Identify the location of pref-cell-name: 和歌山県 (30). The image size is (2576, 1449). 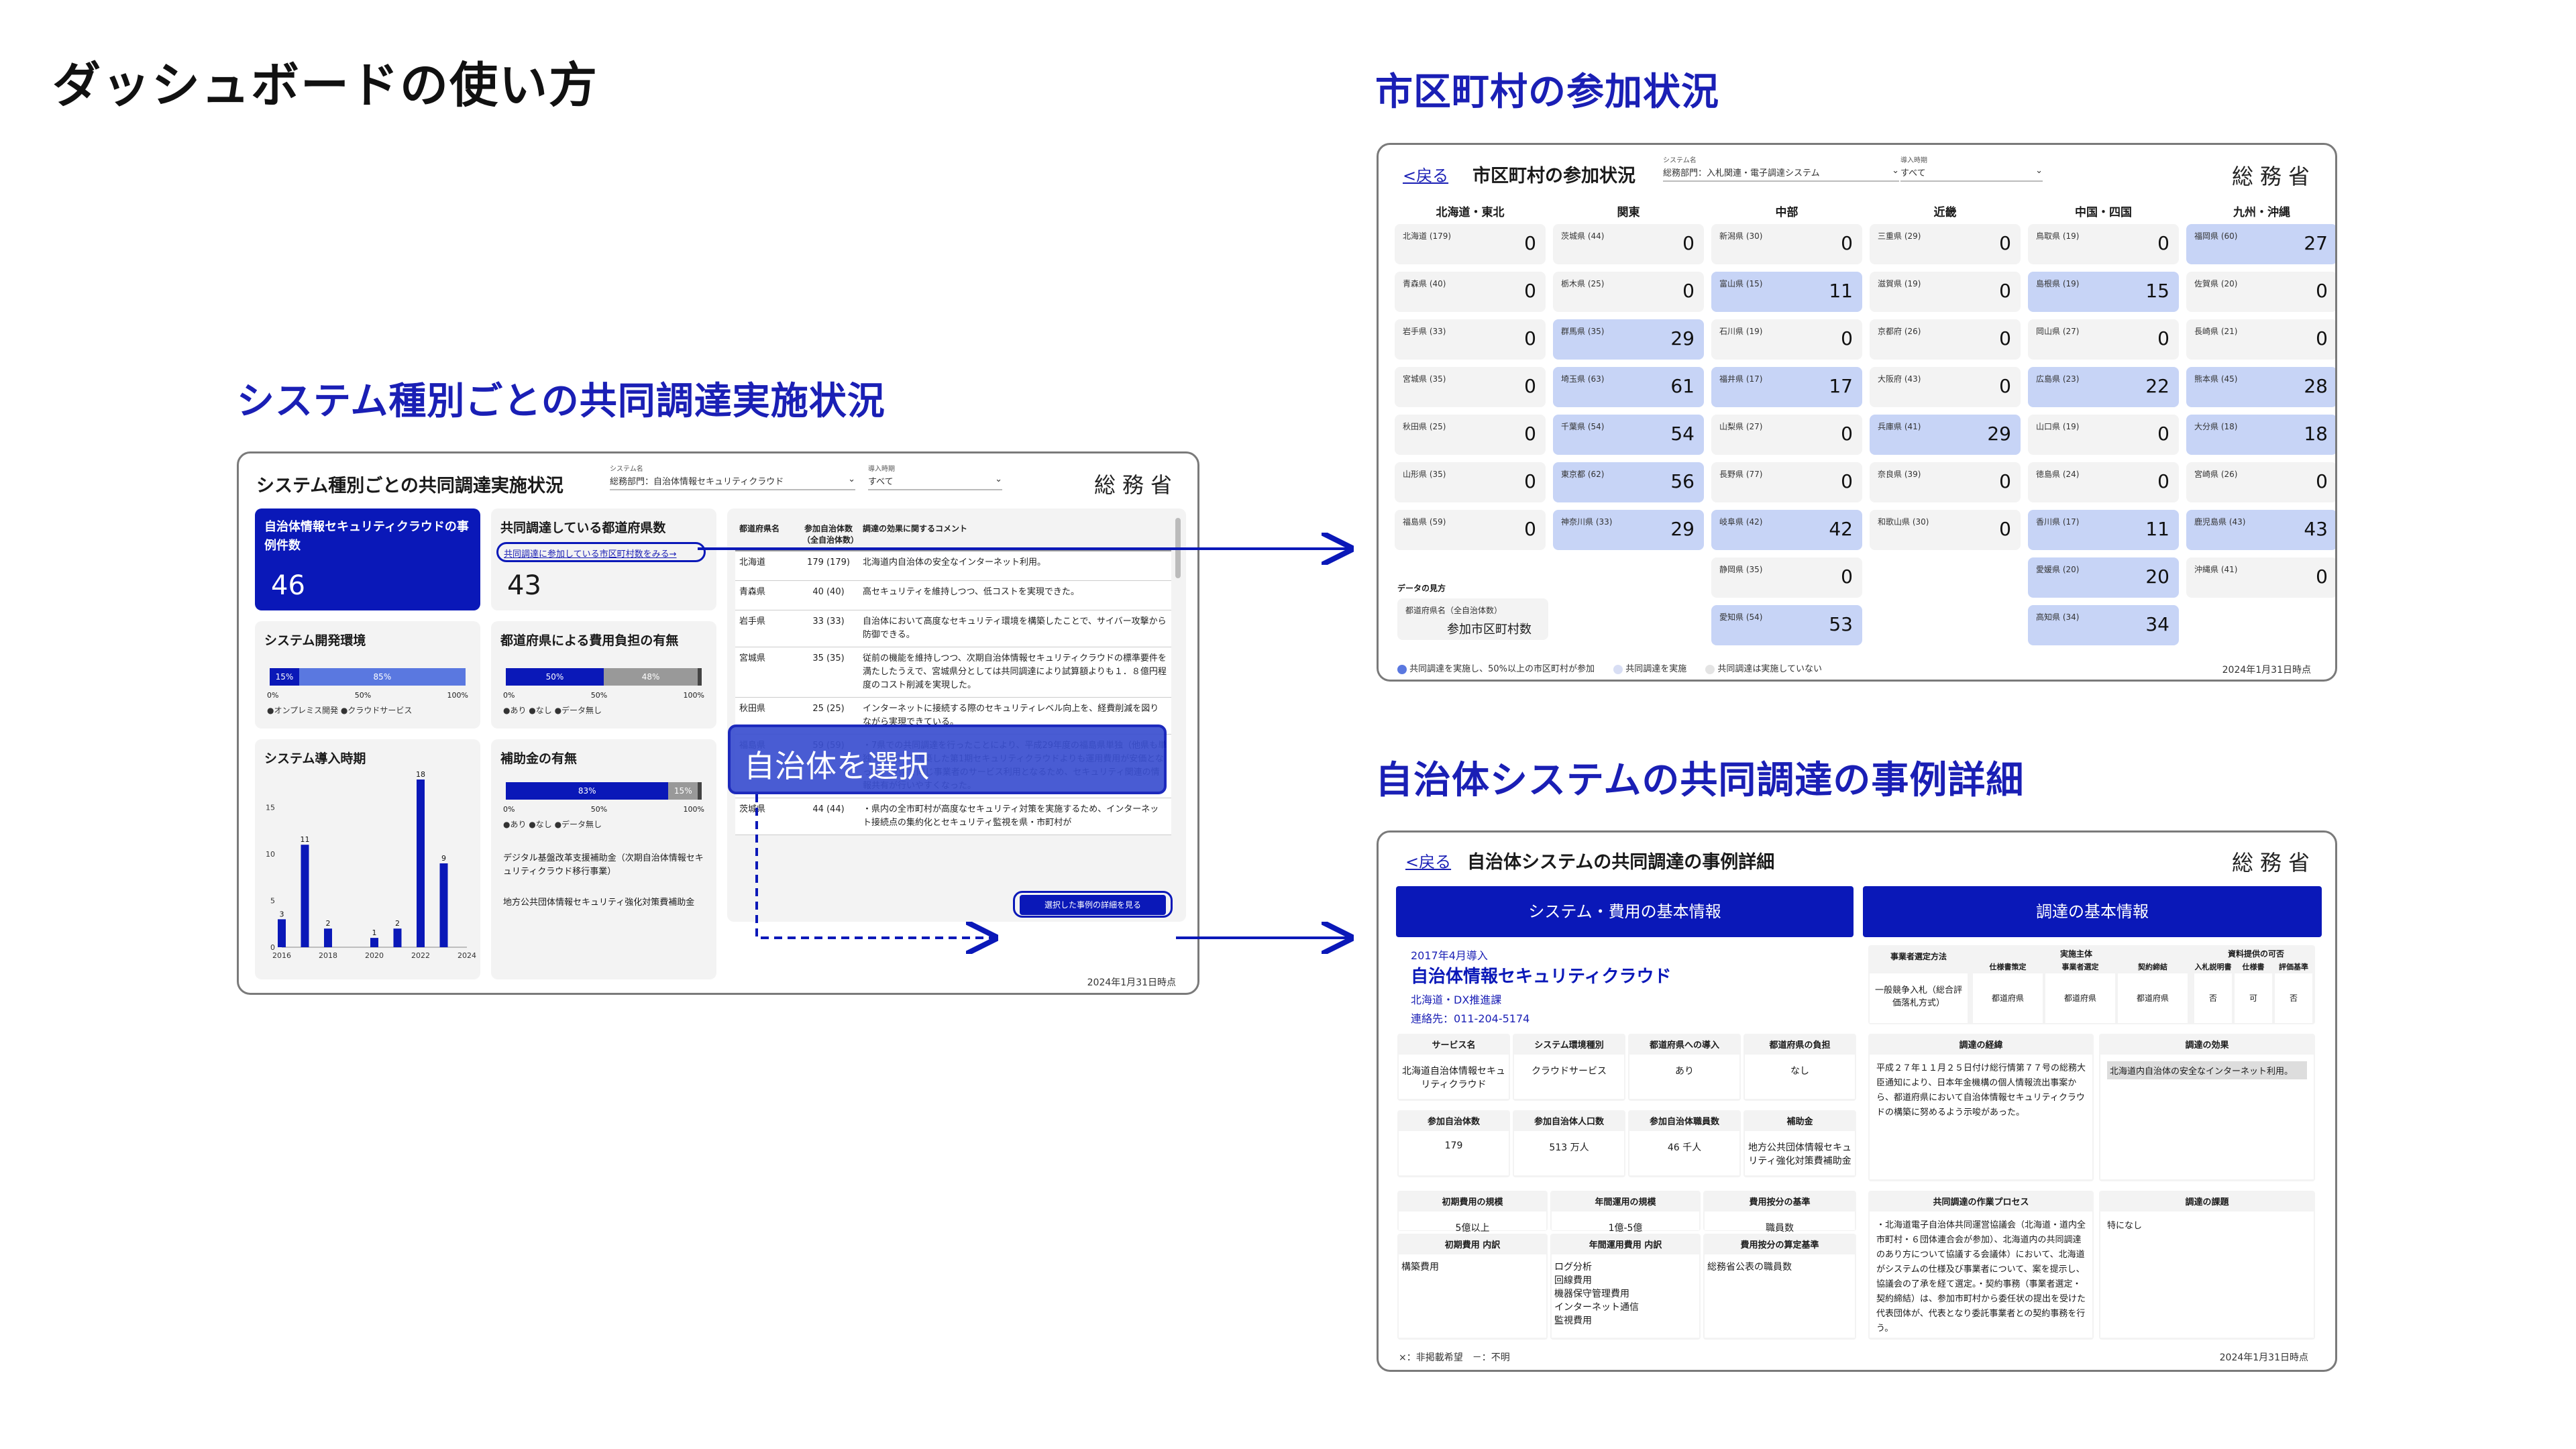
(1903, 522).